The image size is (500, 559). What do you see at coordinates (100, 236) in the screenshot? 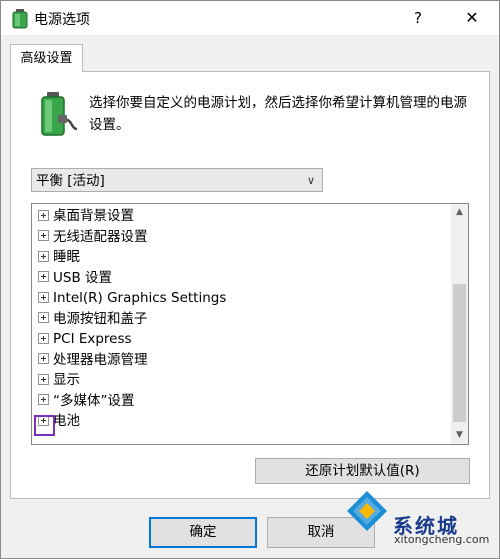
I see `tree-item-label: 无线适配器设置` at bounding box center [100, 236].